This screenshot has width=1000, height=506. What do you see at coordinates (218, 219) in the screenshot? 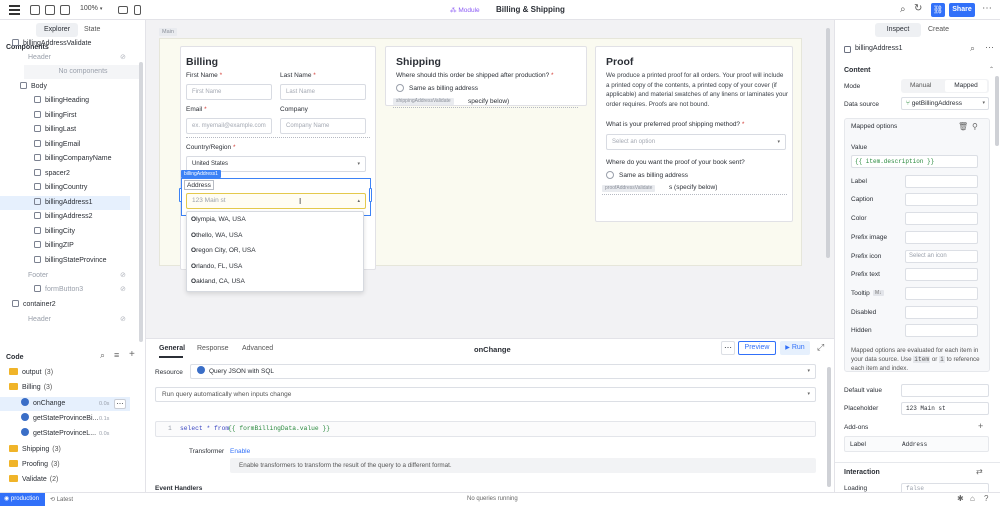
I see `address-option: Olympia, WA, USA` at bounding box center [218, 219].